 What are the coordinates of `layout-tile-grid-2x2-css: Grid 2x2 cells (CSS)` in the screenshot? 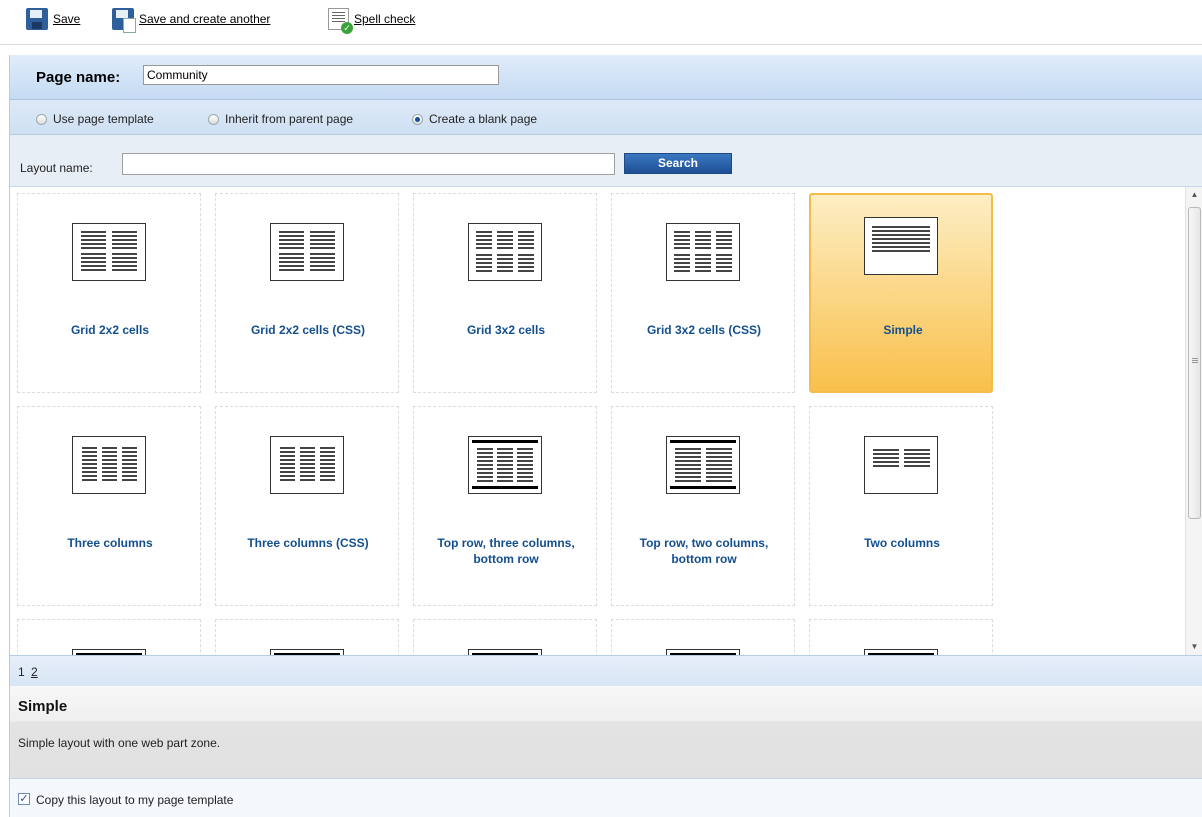 It's located at (307, 293).